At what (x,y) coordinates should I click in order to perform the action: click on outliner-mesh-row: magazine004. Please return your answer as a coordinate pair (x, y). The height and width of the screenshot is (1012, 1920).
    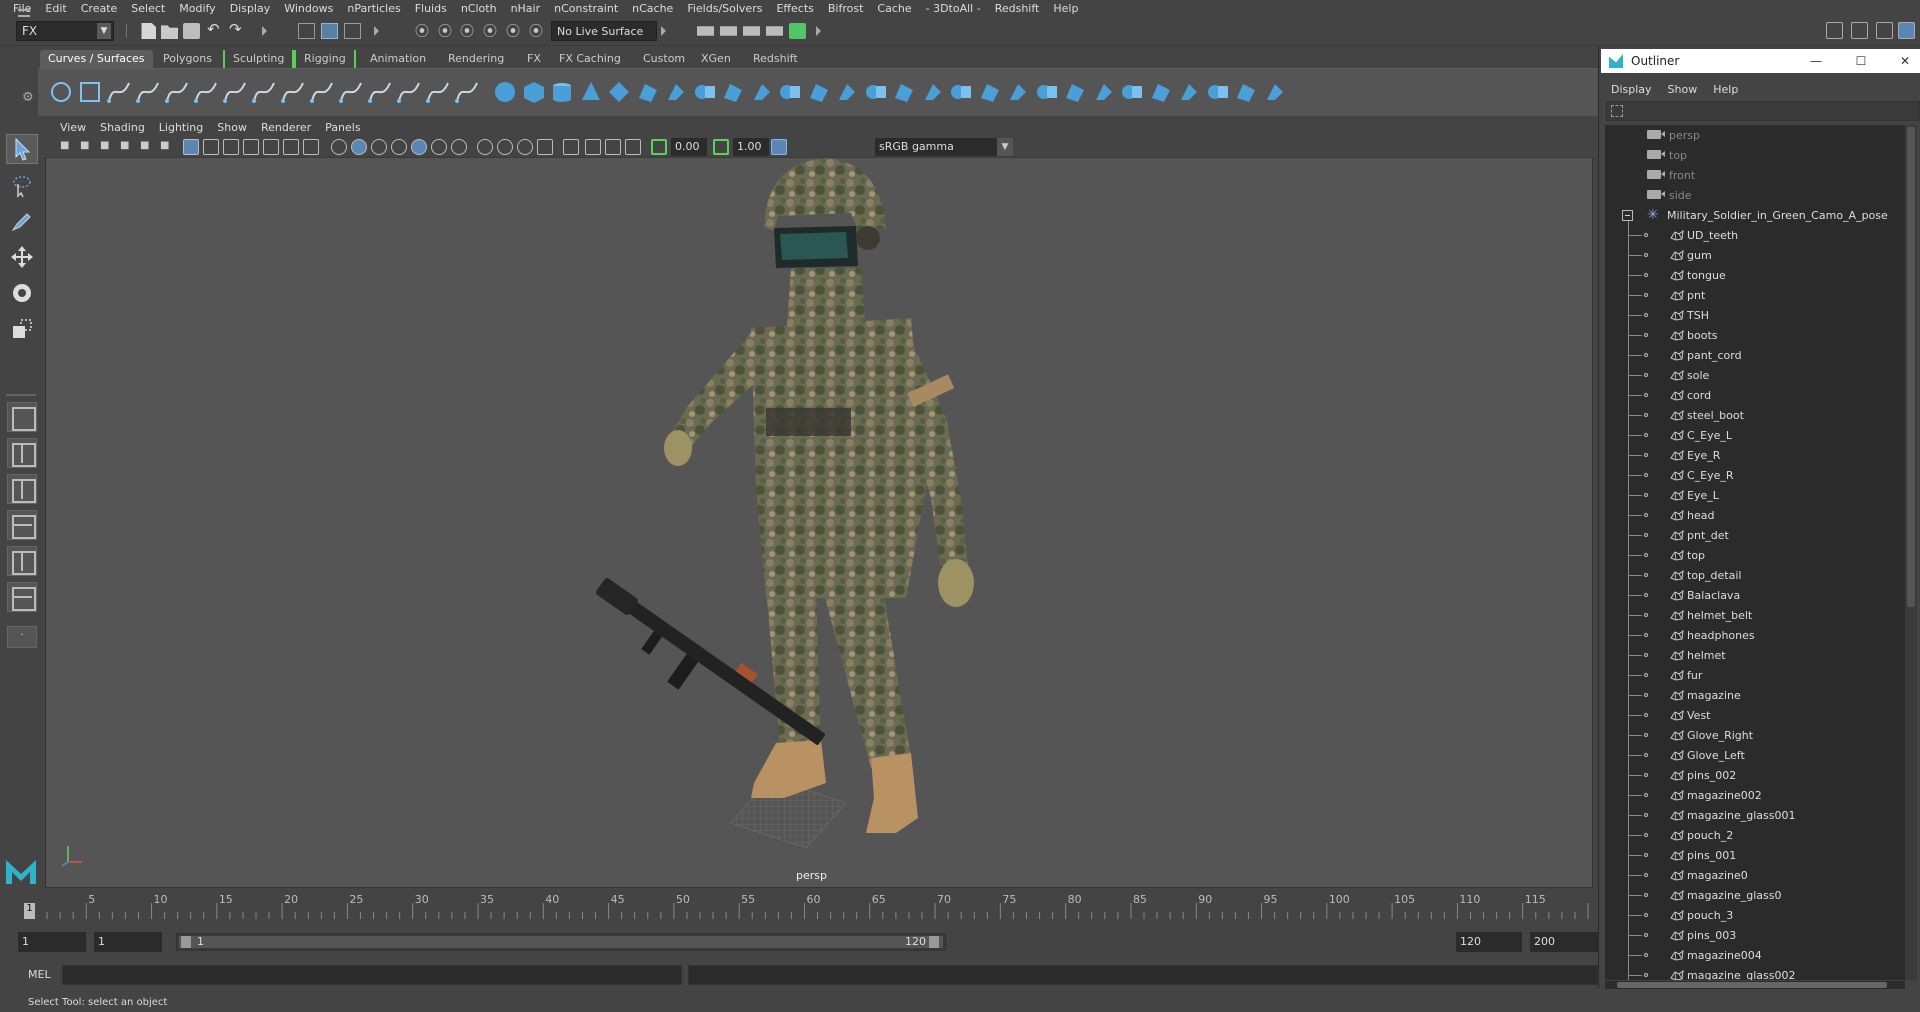
    Looking at the image, I should click on (1755, 955).